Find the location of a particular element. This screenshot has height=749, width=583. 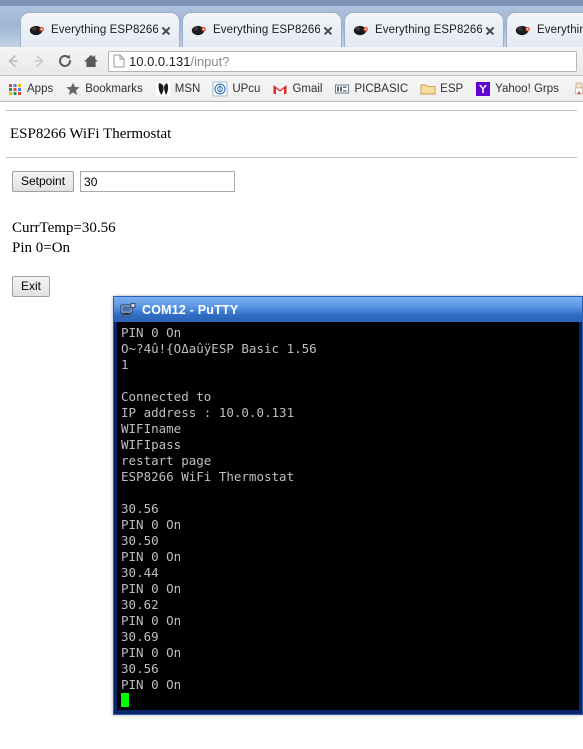

bookmark-label: Gmail is located at coordinates (307, 88).